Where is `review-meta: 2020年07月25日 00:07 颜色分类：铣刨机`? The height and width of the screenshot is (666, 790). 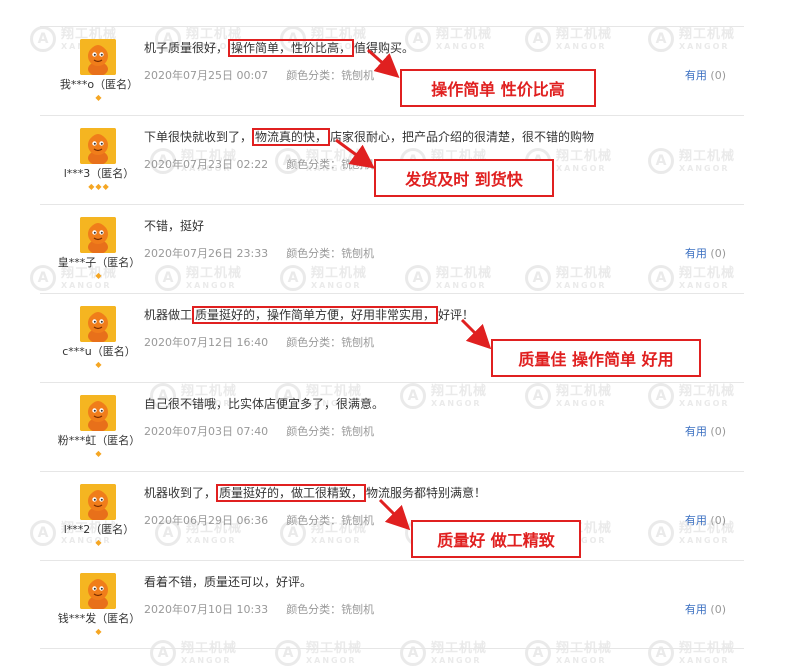 review-meta: 2020年07月25日 00:07 颜色分类：铣刨机 is located at coordinates (259, 75).